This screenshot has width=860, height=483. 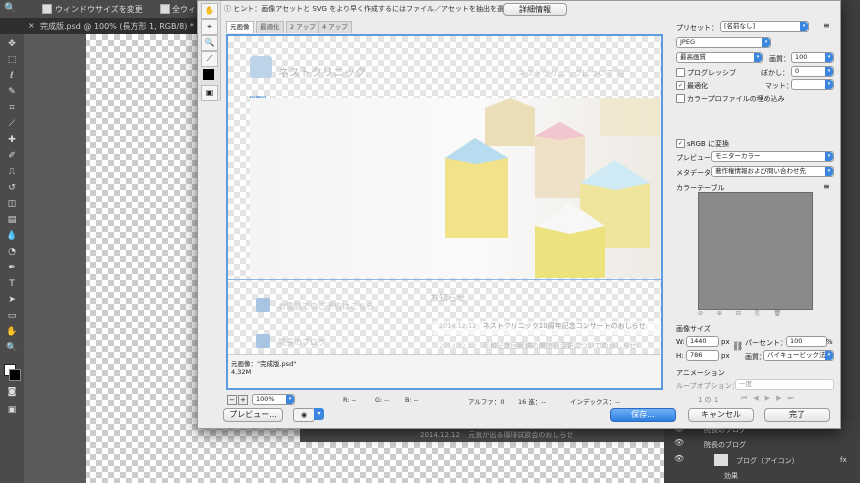 What do you see at coordinates (754, 315) in the screenshot?
I see `color-table-tools: ⊘ ⊕ ⊟ ⎘ 🗑` at bounding box center [754, 315].